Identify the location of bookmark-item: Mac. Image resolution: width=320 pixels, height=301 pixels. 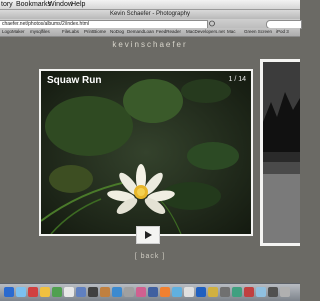
(231, 32).